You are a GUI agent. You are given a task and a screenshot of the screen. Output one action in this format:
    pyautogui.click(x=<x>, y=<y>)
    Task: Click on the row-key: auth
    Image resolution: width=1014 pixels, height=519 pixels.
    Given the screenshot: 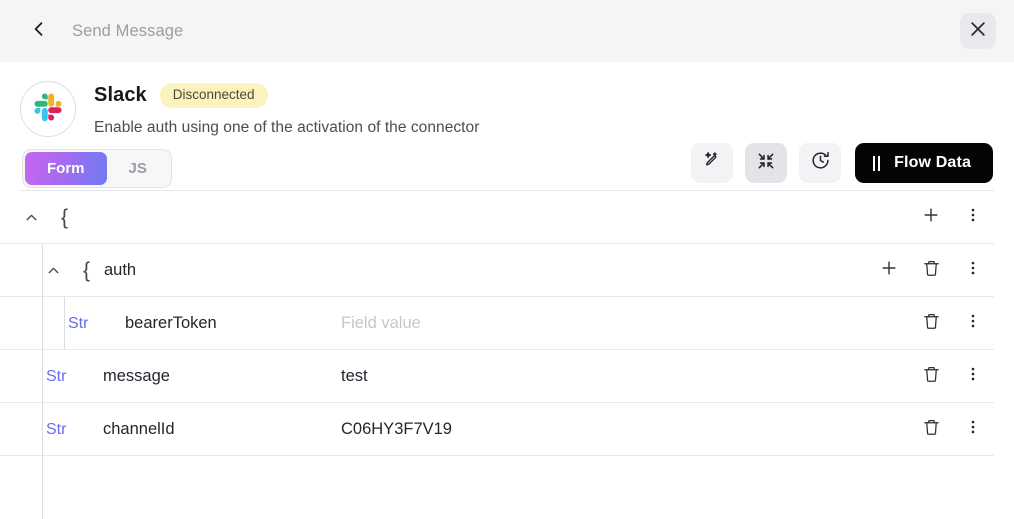 What is the action you would take?
    pyautogui.click(x=223, y=270)
    